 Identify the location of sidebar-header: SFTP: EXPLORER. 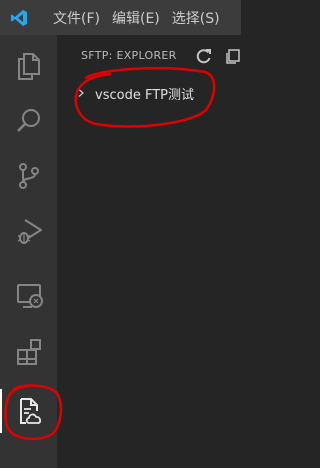
(149, 55).